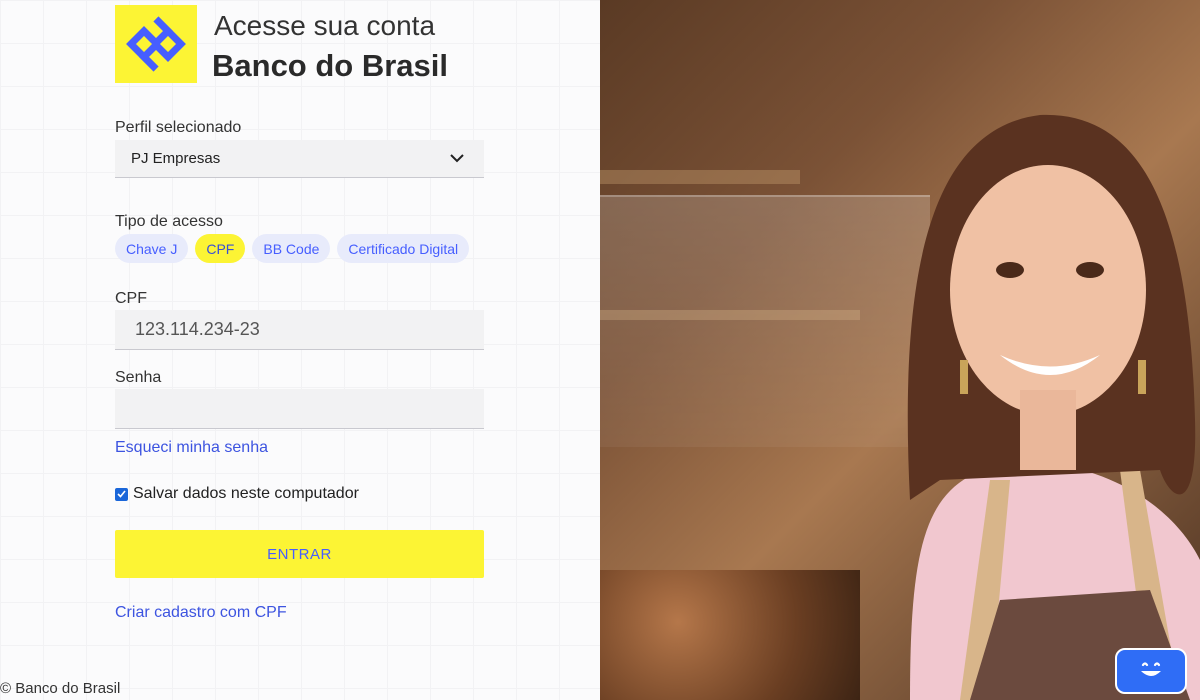 The width and height of the screenshot is (1200, 700). Describe the element at coordinates (178, 127) in the screenshot. I see `profile-label: Perfil selecionado` at that location.